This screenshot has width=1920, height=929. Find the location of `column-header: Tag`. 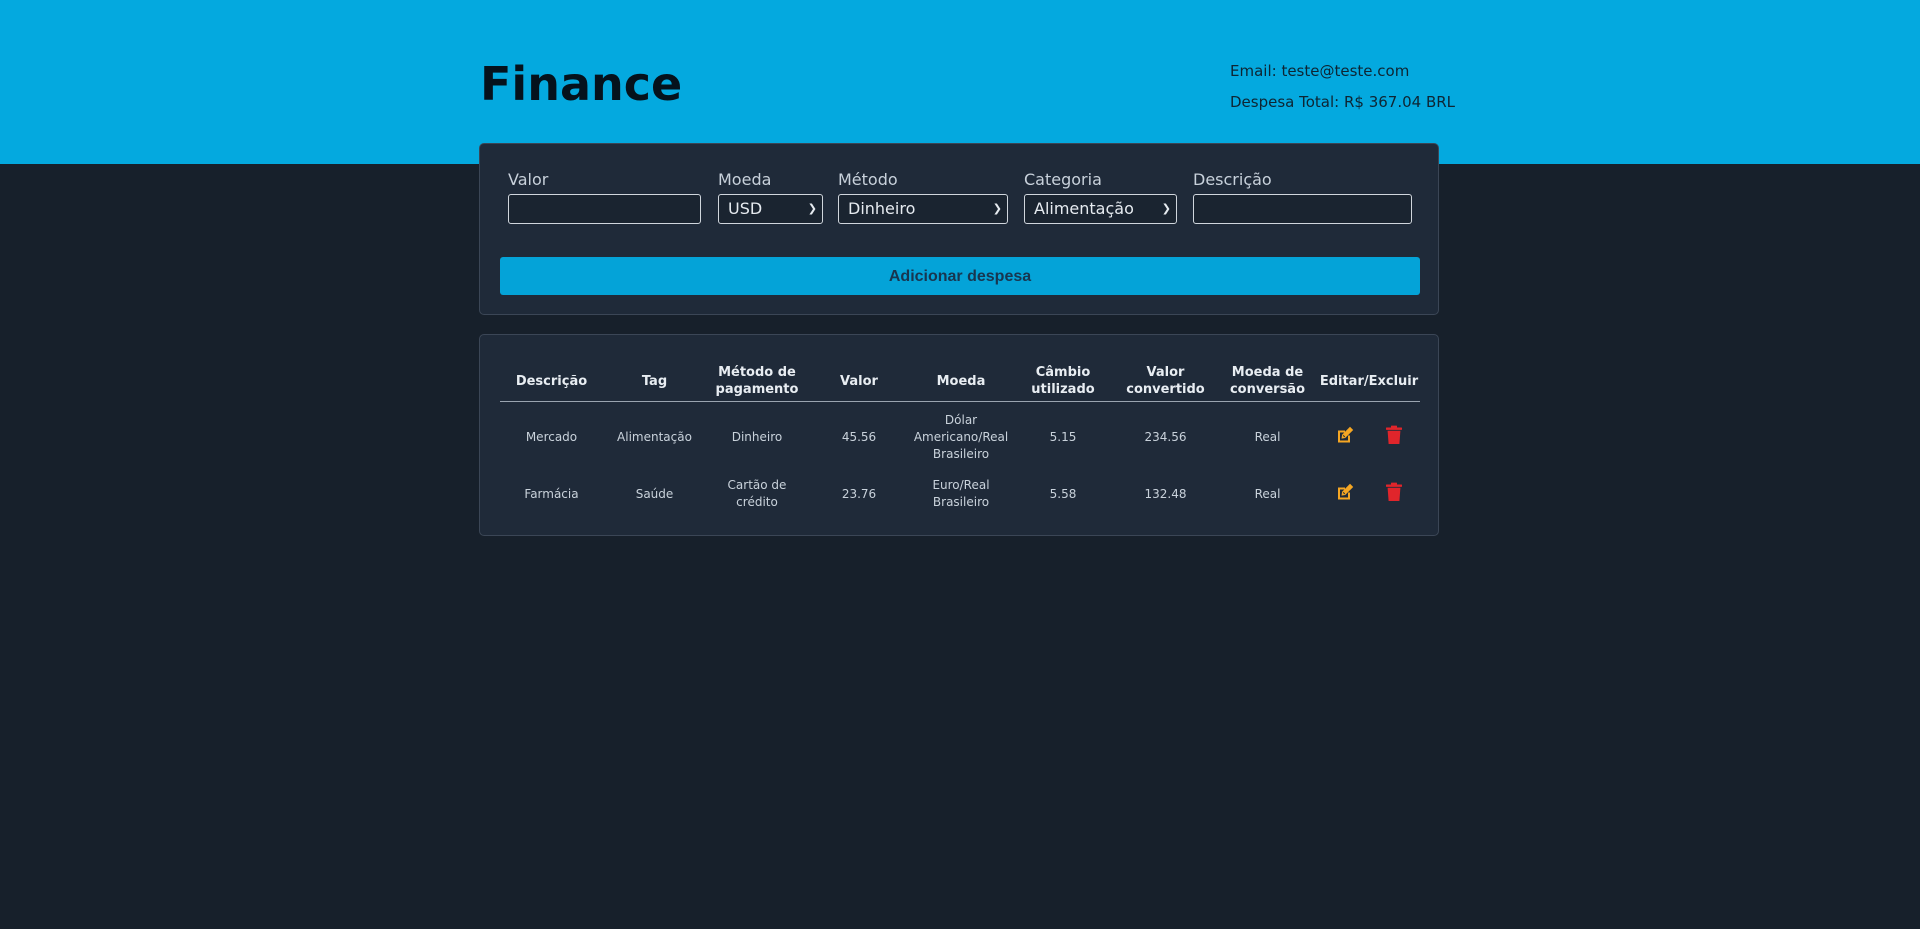

column-header: Tag is located at coordinates (654, 381).